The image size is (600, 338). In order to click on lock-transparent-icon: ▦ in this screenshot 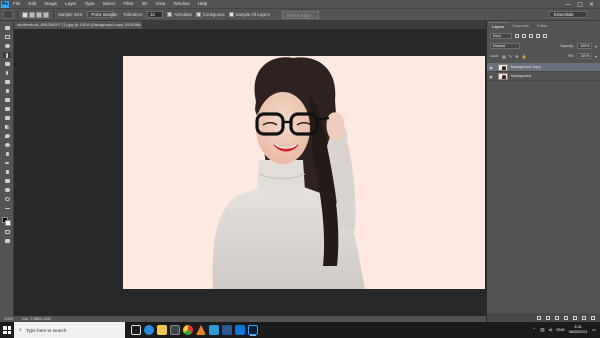, I will do `click(504, 56)`.